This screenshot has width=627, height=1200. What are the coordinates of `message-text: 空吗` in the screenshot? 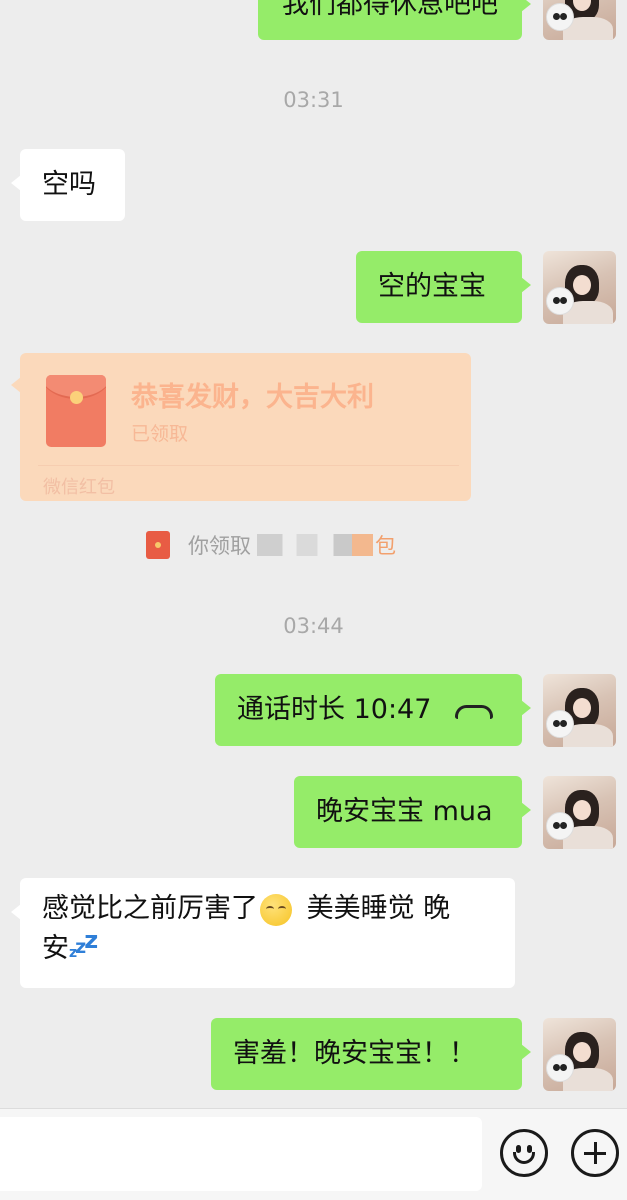 It's located at (69, 184).